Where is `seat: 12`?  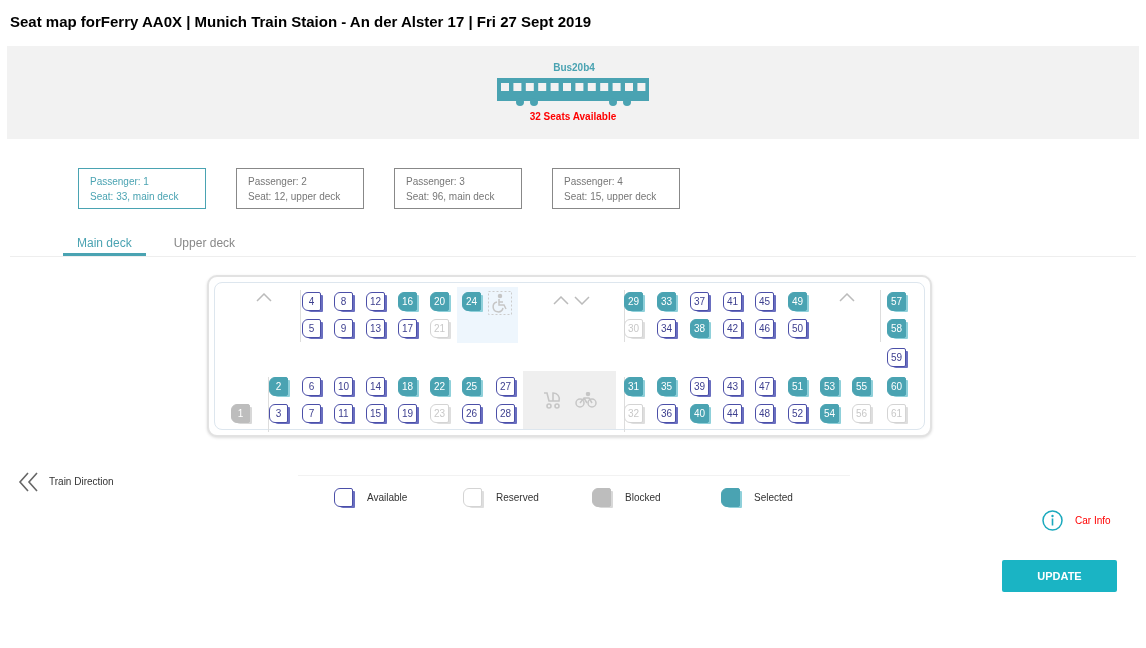 seat: 12 is located at coordinates (375, 301).